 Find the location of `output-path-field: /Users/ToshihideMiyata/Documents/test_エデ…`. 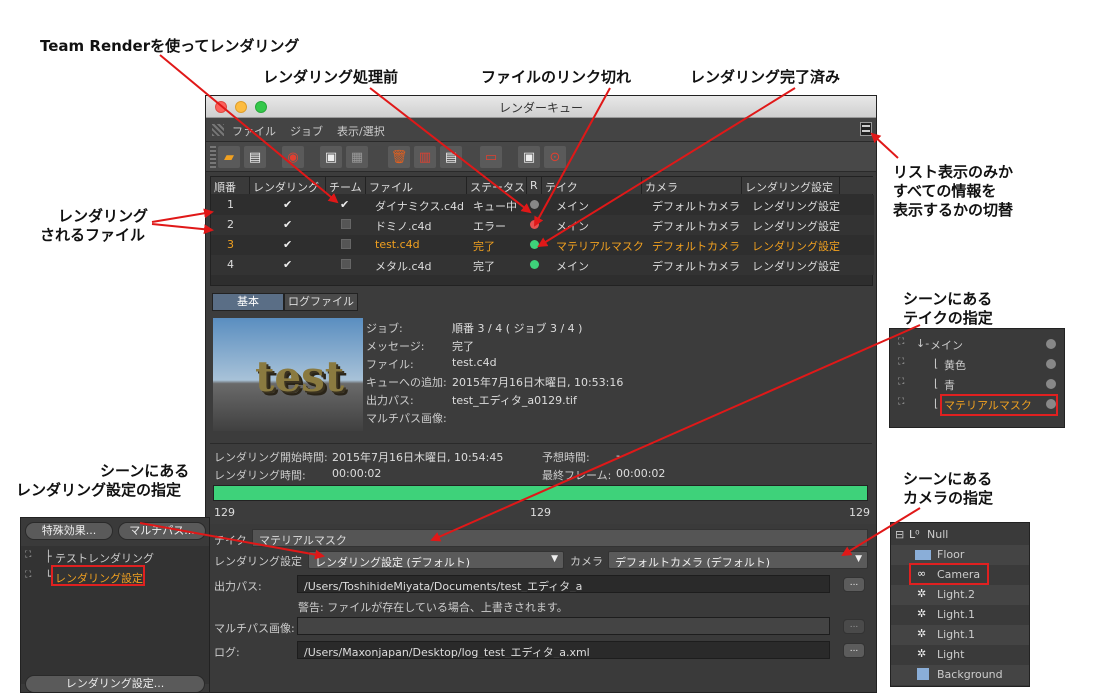

output-path-field: /Users/ToshihideMiyata/Documents/test_エデ… is located at coordinates (563, 584).